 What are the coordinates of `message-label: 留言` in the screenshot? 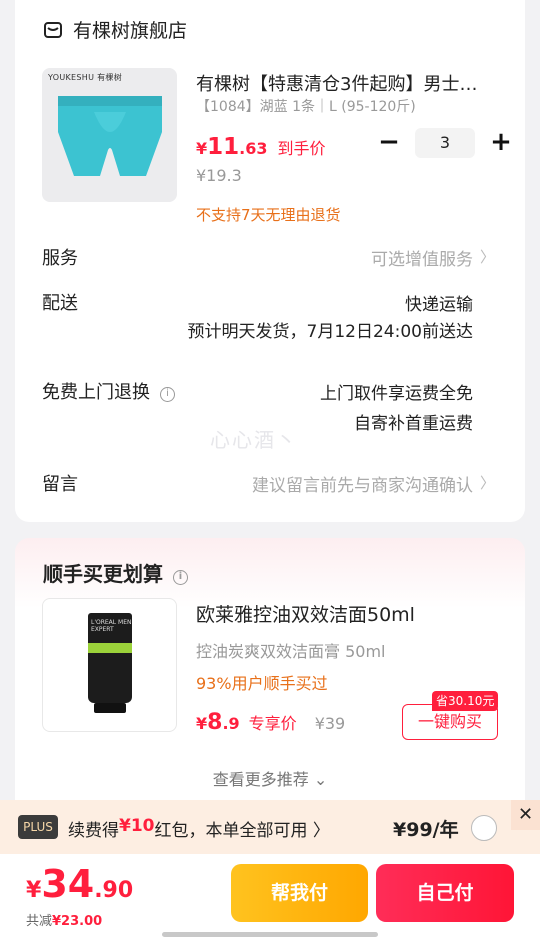 It's located at (60, 484).